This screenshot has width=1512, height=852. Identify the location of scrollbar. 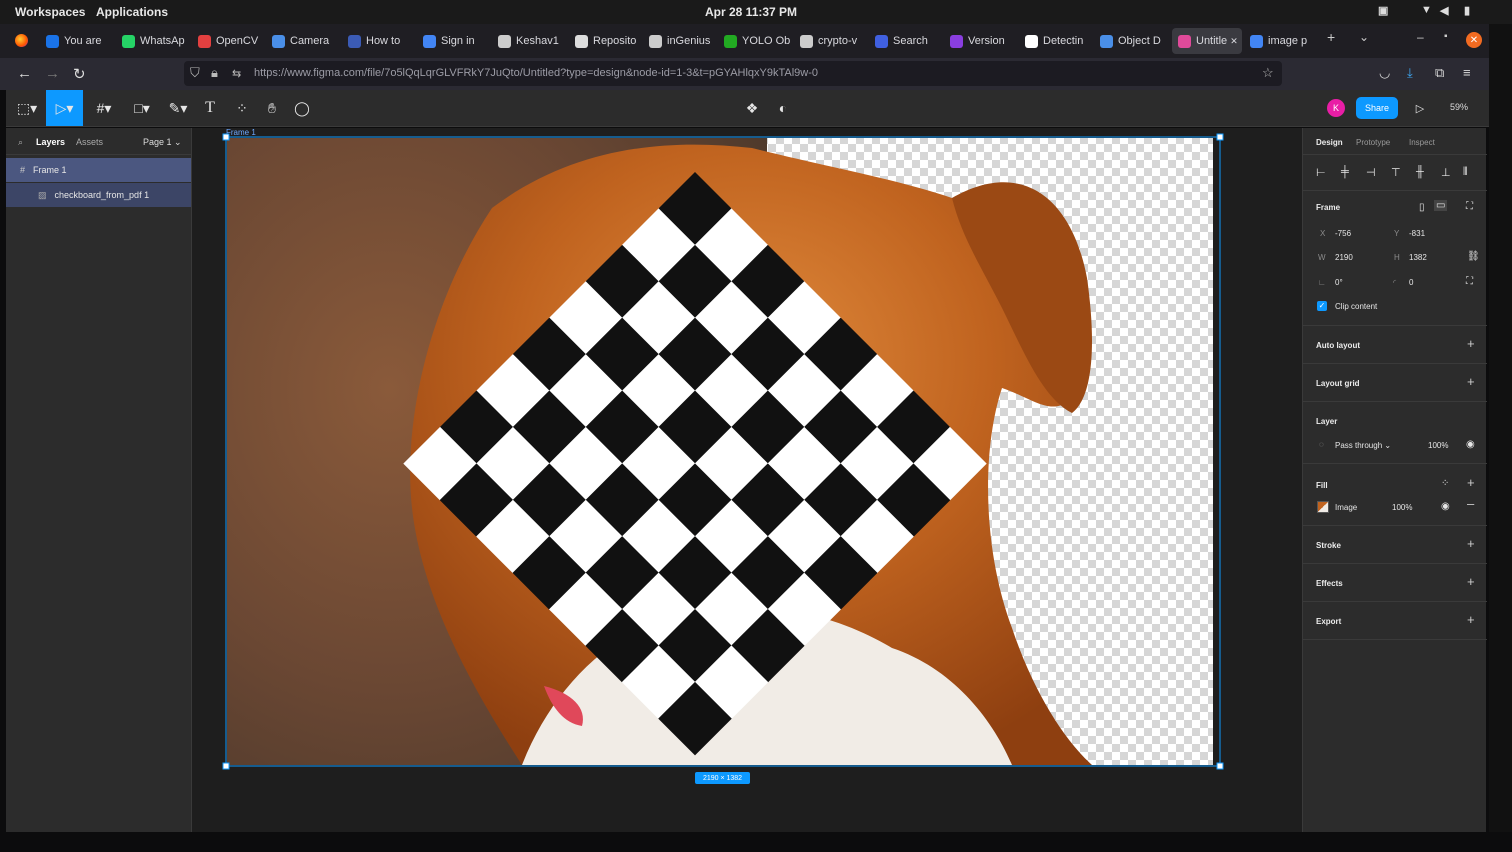
(1500, 438).